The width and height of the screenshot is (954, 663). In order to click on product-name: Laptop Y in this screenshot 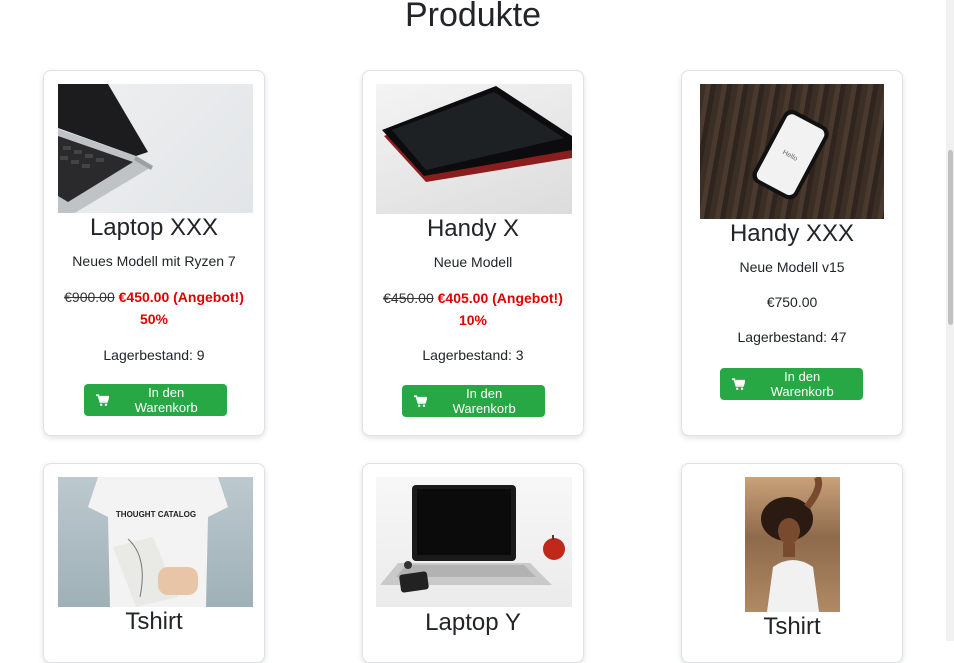, I will do `click(473, 623)`.